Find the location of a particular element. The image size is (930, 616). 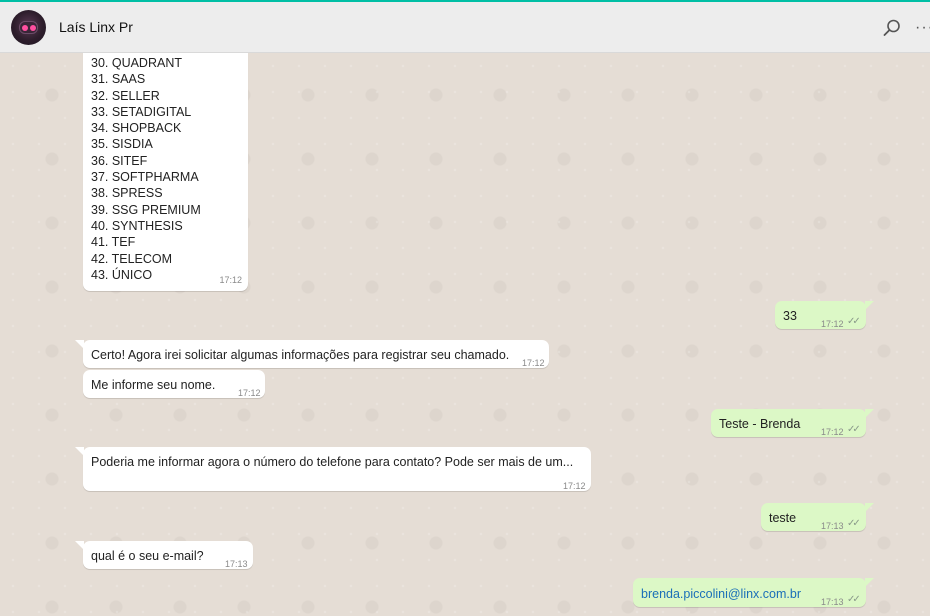

message-in: Me informe seu nome. 17:12 is located at coordinates (174, 384).